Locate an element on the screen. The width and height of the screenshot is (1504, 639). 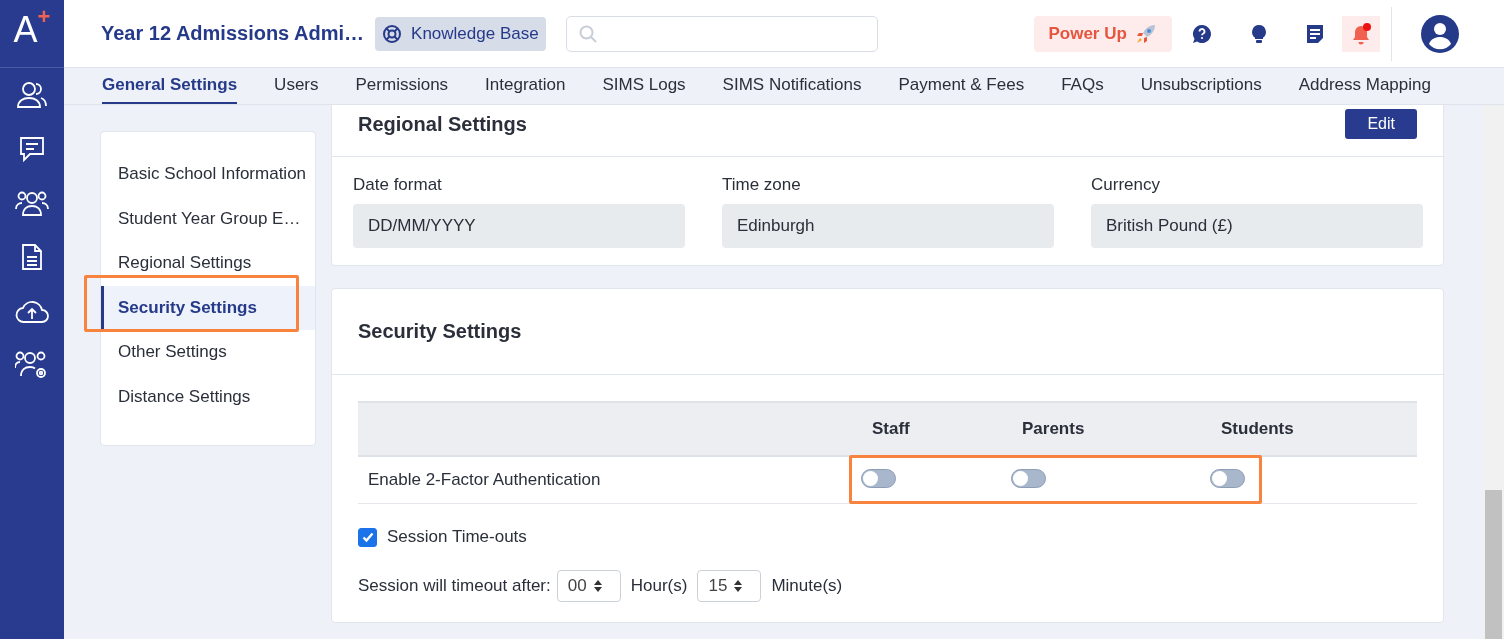
scrollbar-thumb is located at coordinates (1493, 564).